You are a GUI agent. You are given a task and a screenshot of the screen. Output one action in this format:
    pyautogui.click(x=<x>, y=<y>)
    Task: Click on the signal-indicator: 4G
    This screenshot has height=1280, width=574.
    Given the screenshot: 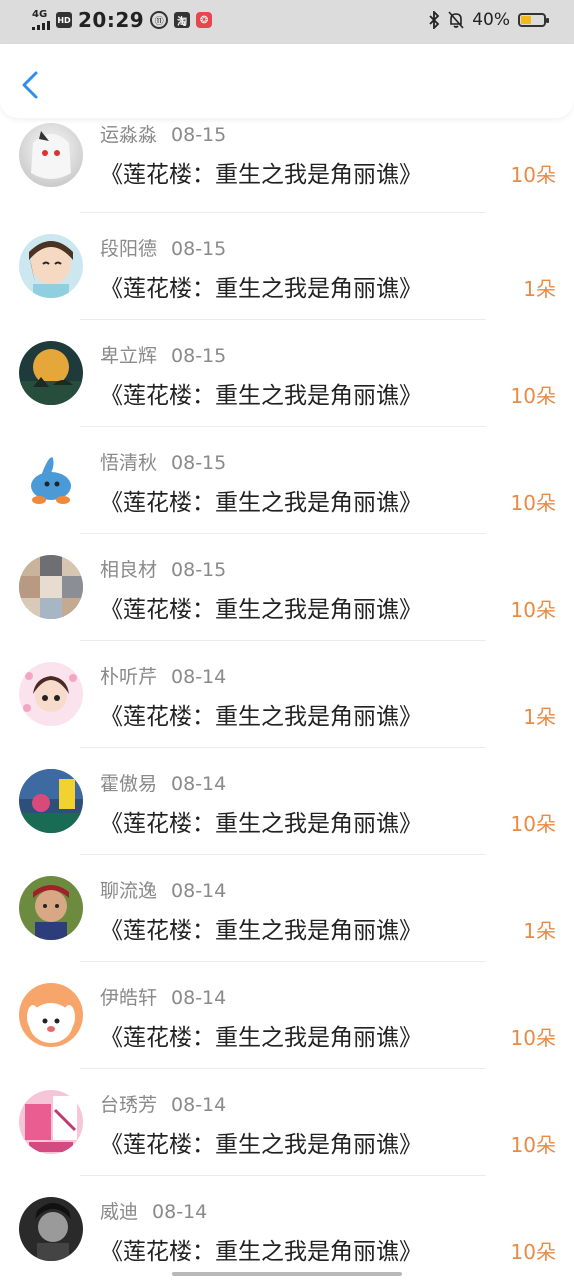 What is the action you would take?
    pyautogui.click(x=41, y=20)
    